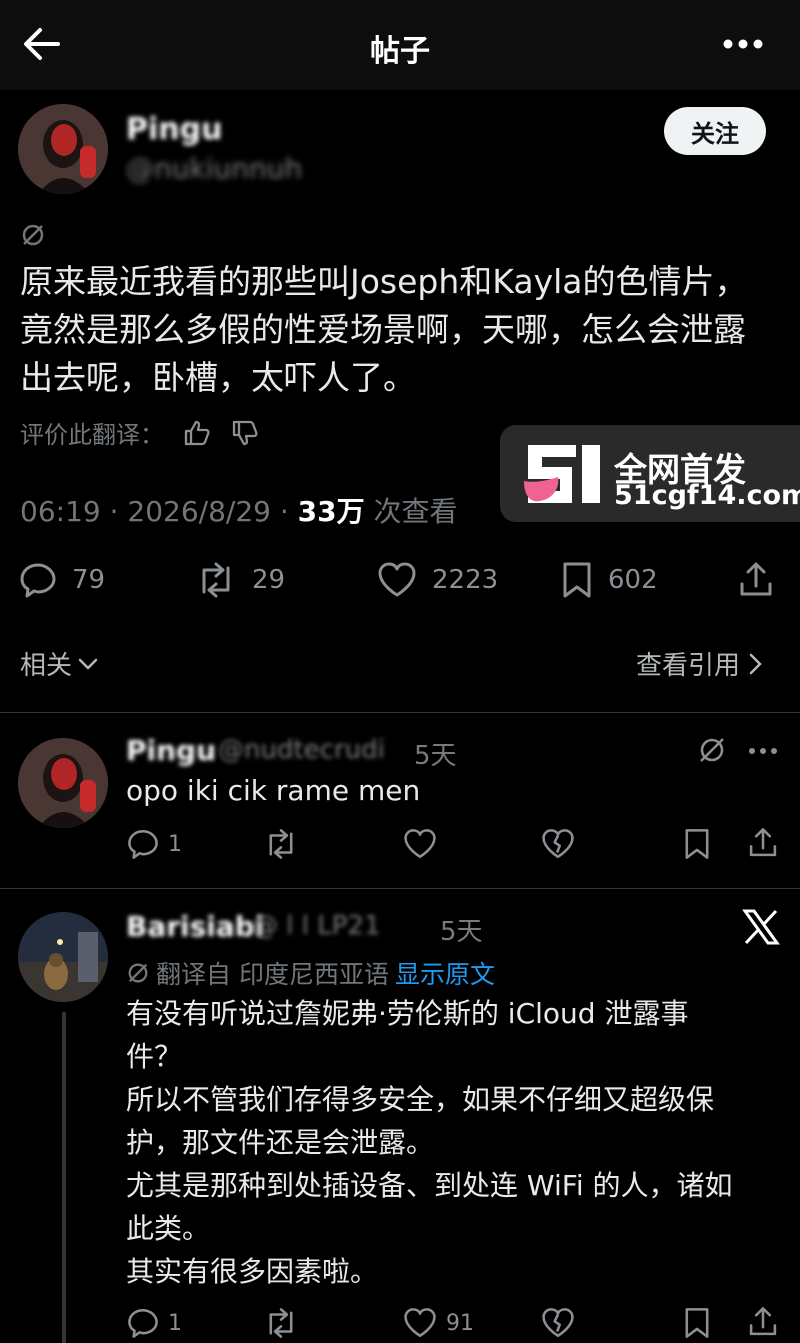  Describe the element at coordinates (445, 973) in the screenshot. I see `show-original-link: 显示原文` at that location.